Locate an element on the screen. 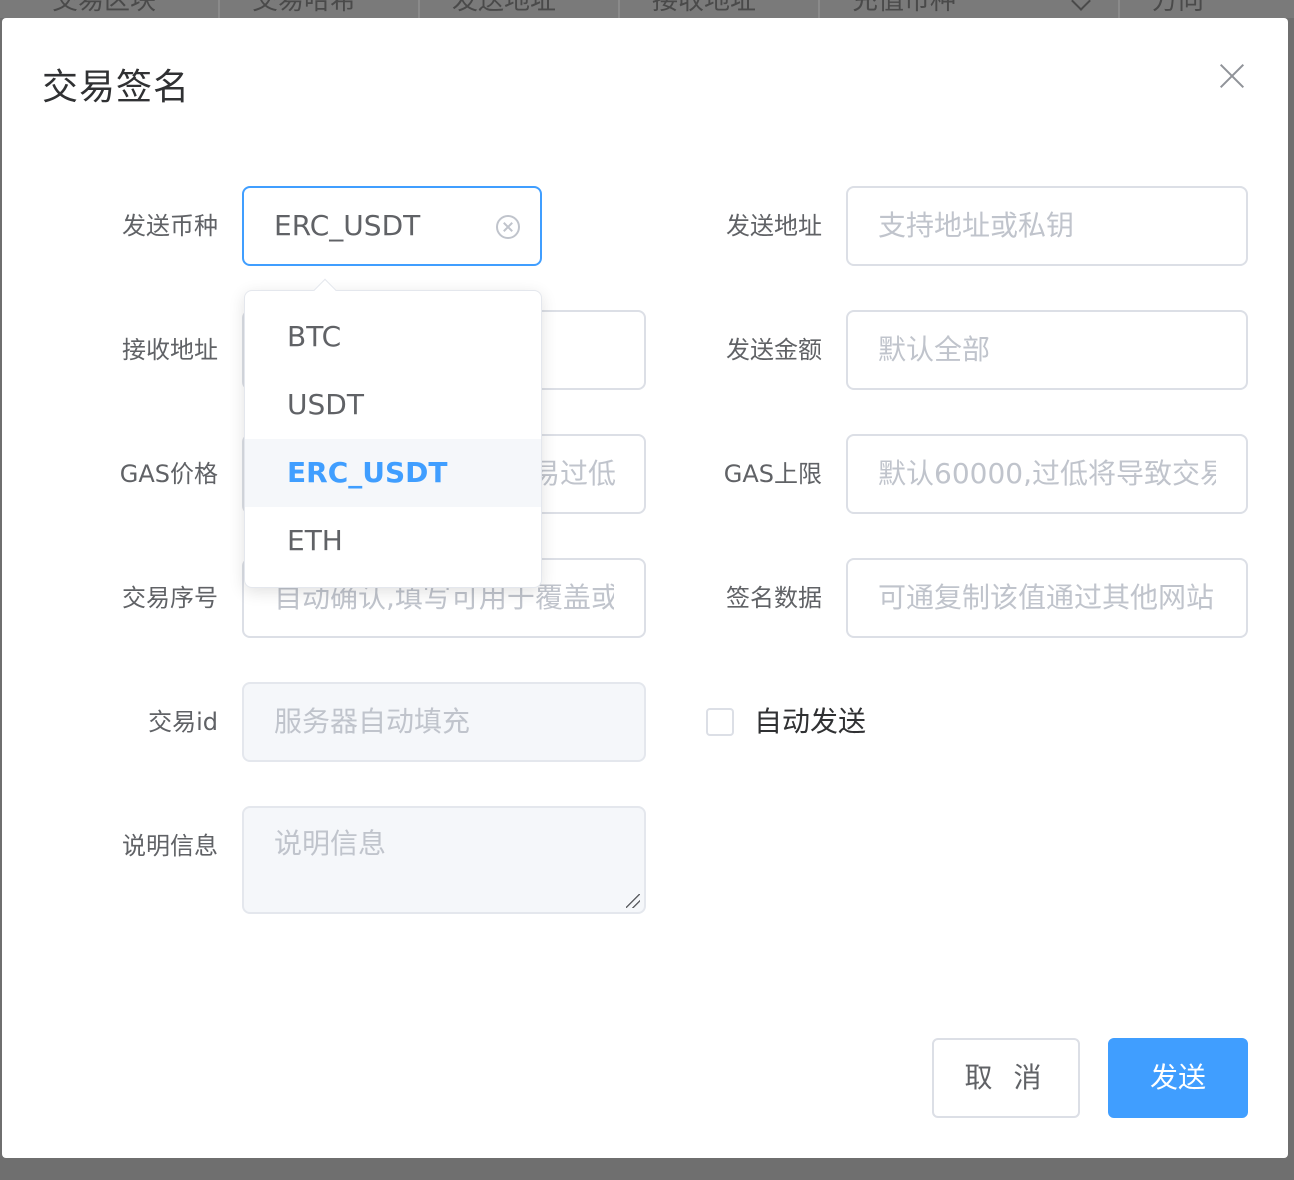 The height and width of the screenshot is (1180, 1294). auto-send-checkbox is located at coordinates (720, 722).